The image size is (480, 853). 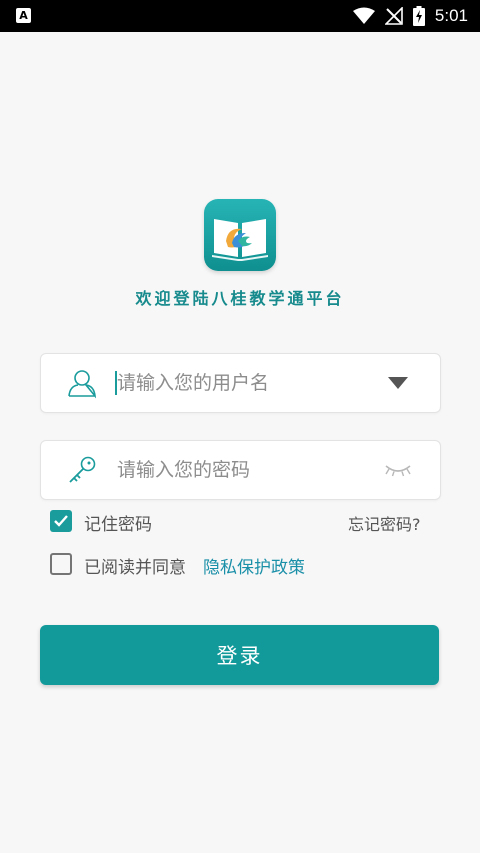 I want to click on battery-charging-icon, so click(x=418, y=16).